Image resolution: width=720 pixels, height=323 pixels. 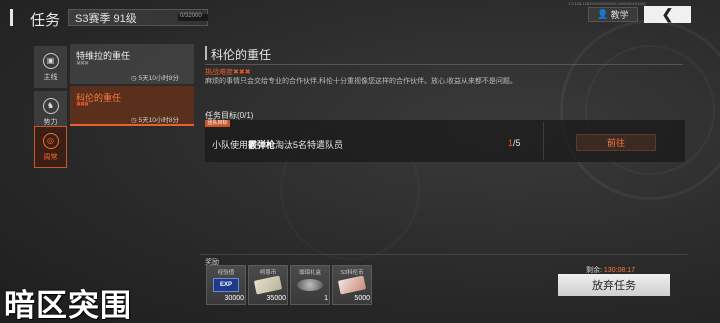 I want to click on xp-progress-text: 0/32000, so click(x=191, y=16).